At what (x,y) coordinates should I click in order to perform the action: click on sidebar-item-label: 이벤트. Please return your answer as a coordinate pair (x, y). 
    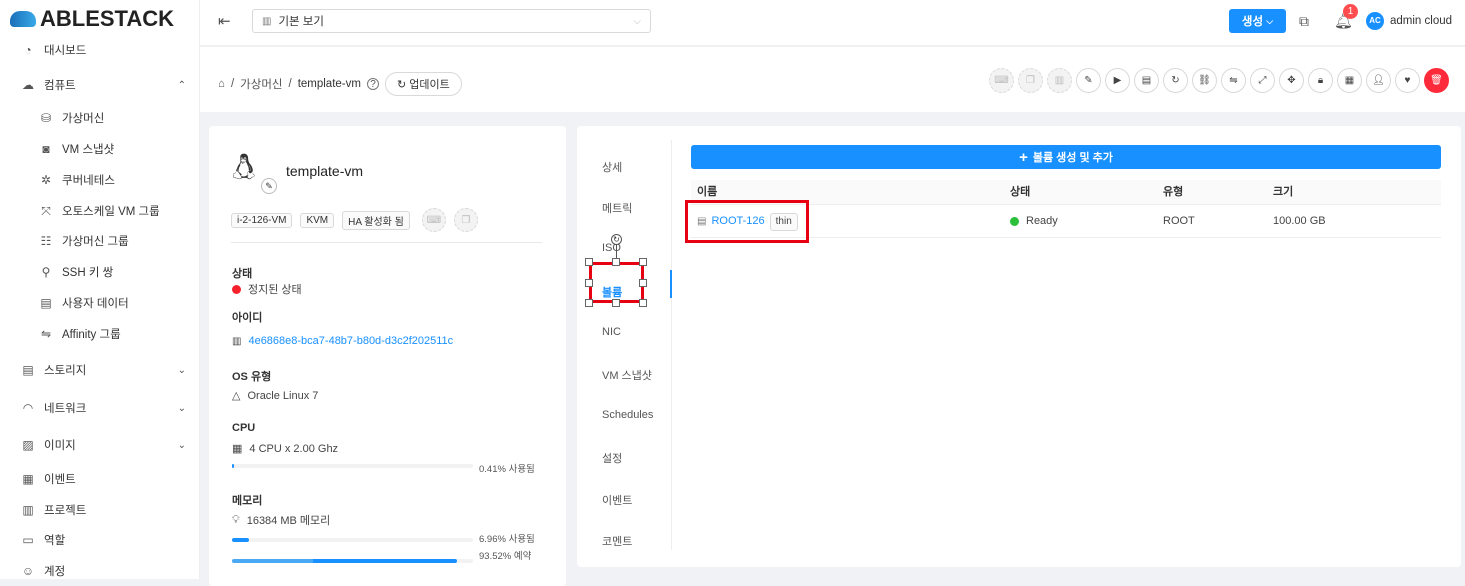
    Looking at the image, I should click on (60, 480).